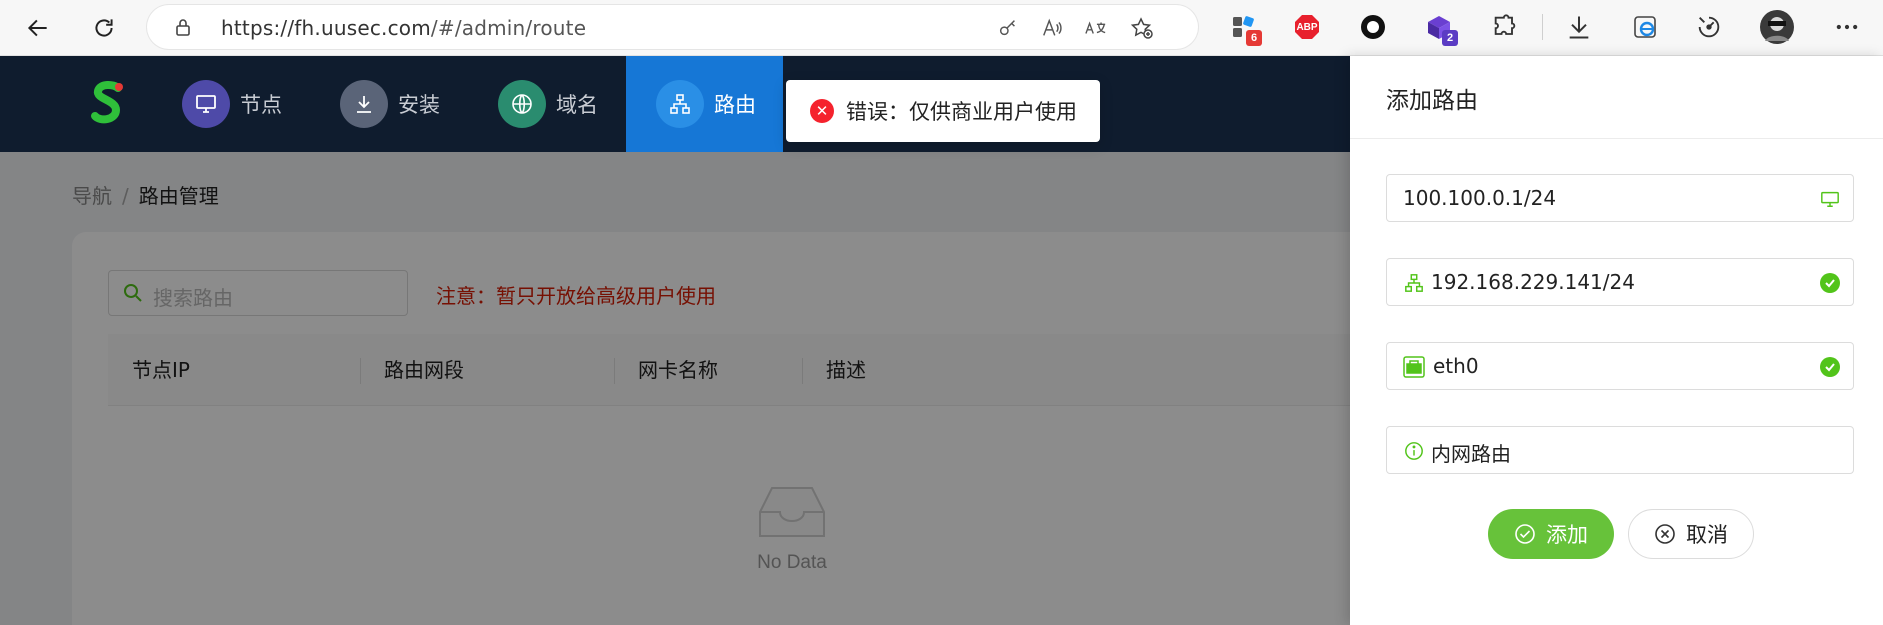  Describe the element at coordinates (239, 104) in the screenshot. I see `nav-item-nodes: 节点` at that location.